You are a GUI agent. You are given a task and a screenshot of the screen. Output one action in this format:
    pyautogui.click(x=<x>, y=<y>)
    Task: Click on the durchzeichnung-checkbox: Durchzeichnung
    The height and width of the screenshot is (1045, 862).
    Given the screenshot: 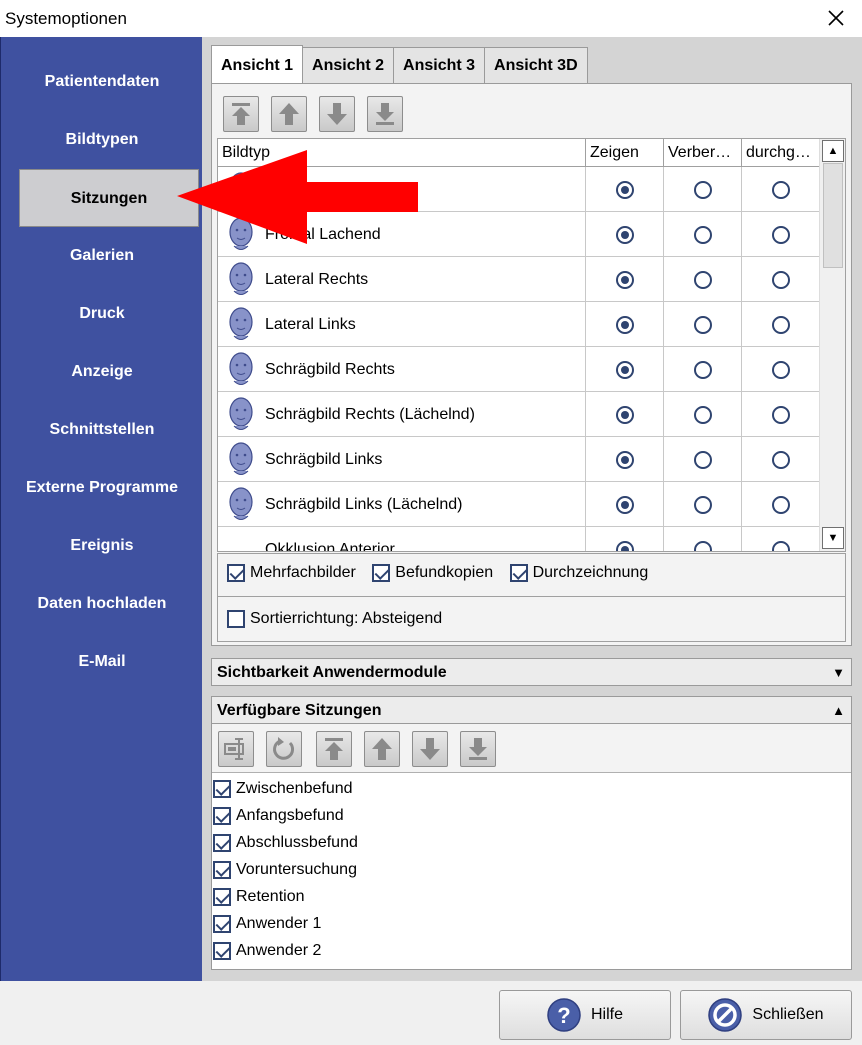 What is the action you would take?
    pyautogui.click(x=578, y=573)
    